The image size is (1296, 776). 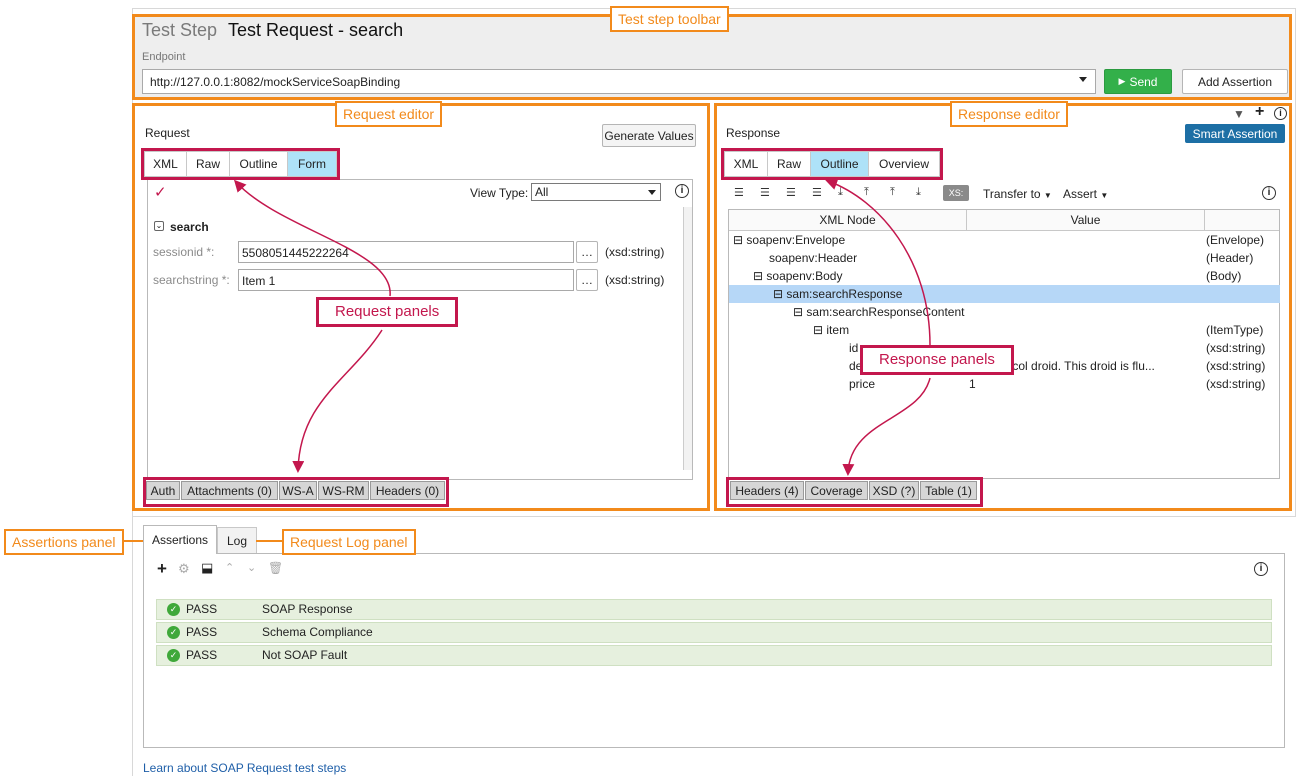 What do you see at coordinates (229, 567) in the screenshot?
I see `chevron-up-icon: ⌃` at bounding box center [229, 567].